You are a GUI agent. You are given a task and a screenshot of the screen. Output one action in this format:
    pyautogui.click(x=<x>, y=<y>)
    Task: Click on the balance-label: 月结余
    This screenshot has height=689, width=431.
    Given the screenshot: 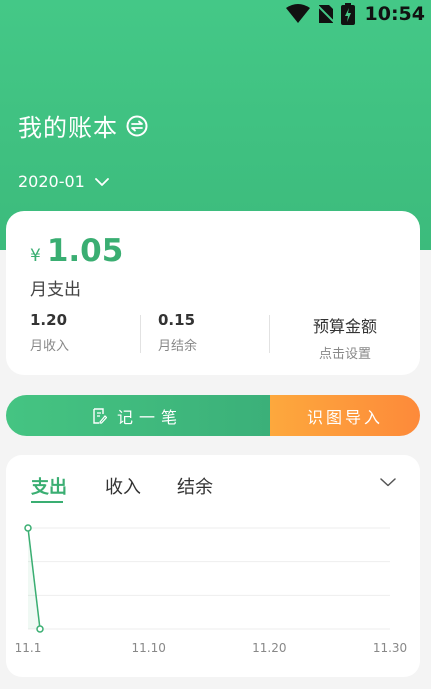 What is the action you would take?
    pyautogui.click(x=178, y=346)
    